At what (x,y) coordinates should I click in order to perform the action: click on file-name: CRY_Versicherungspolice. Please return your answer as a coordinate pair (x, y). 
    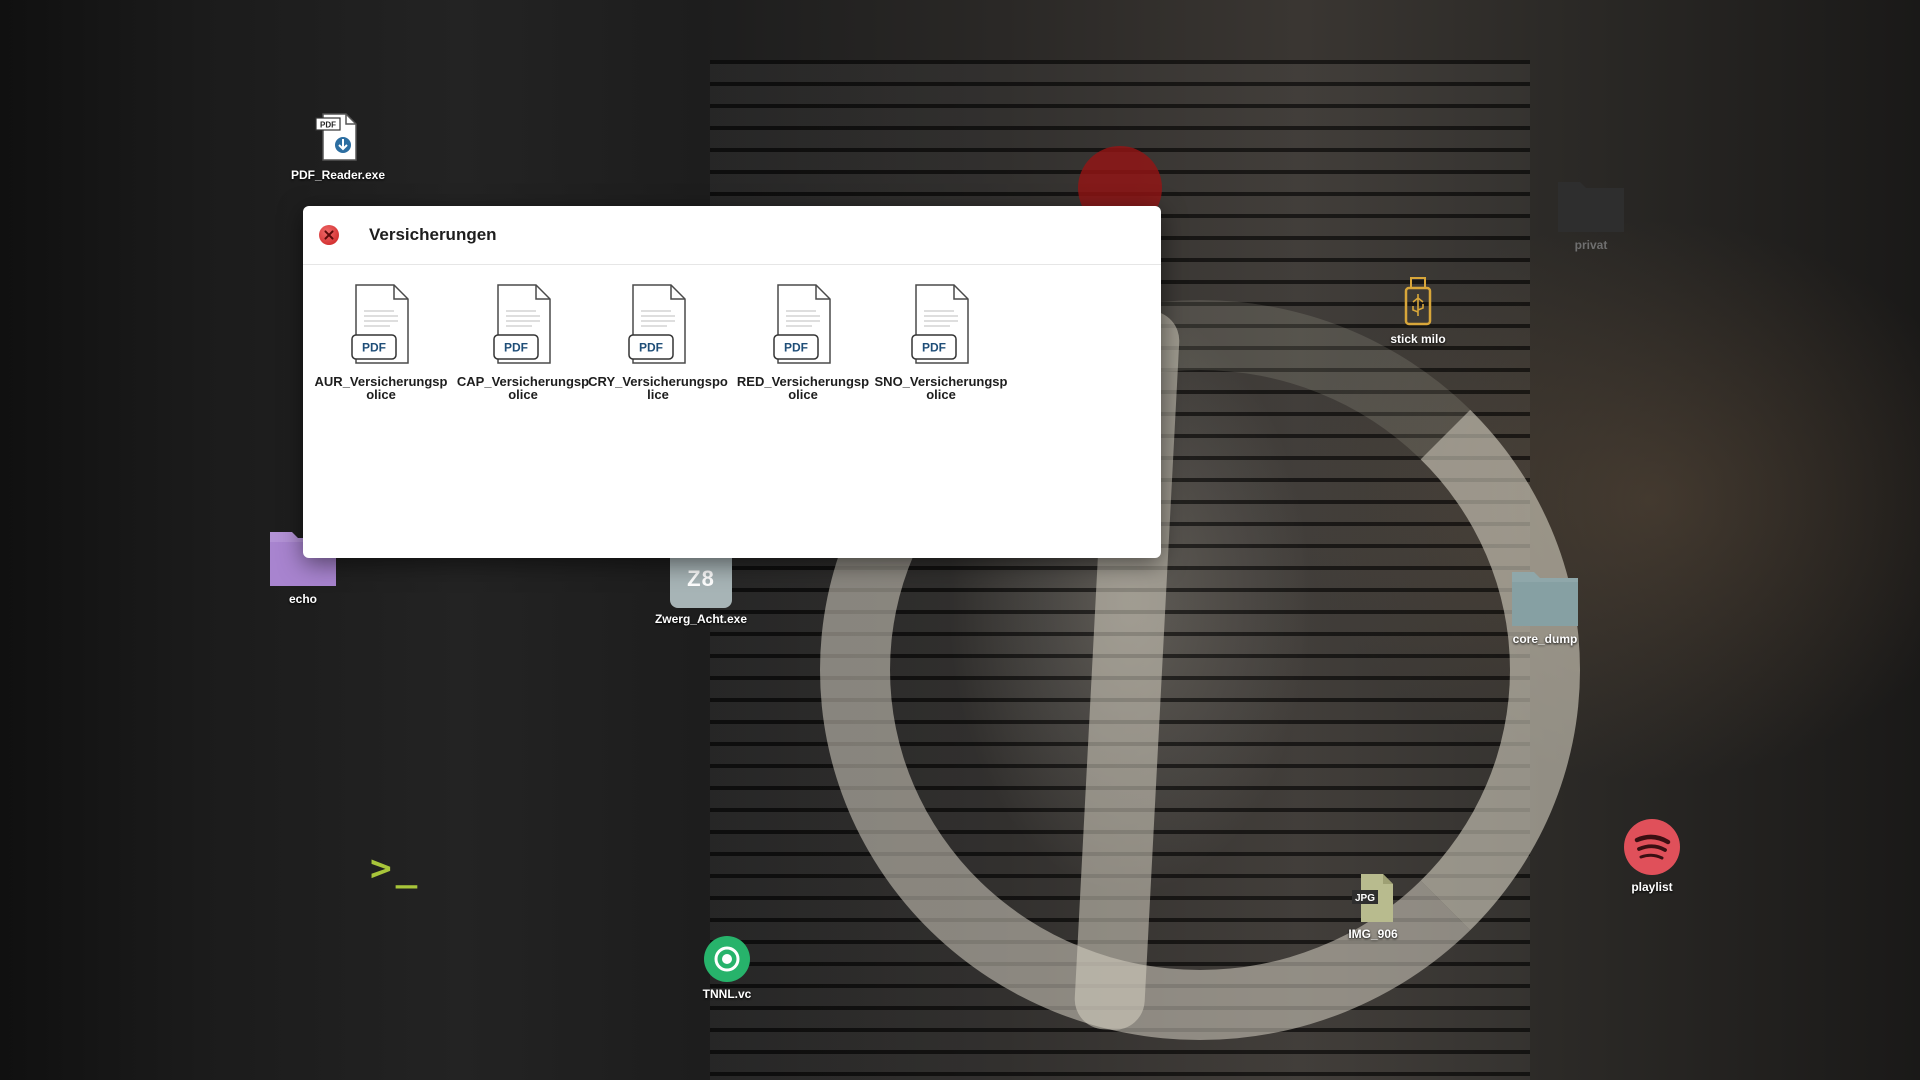
    Looking at the image, I should click on (658, 388).